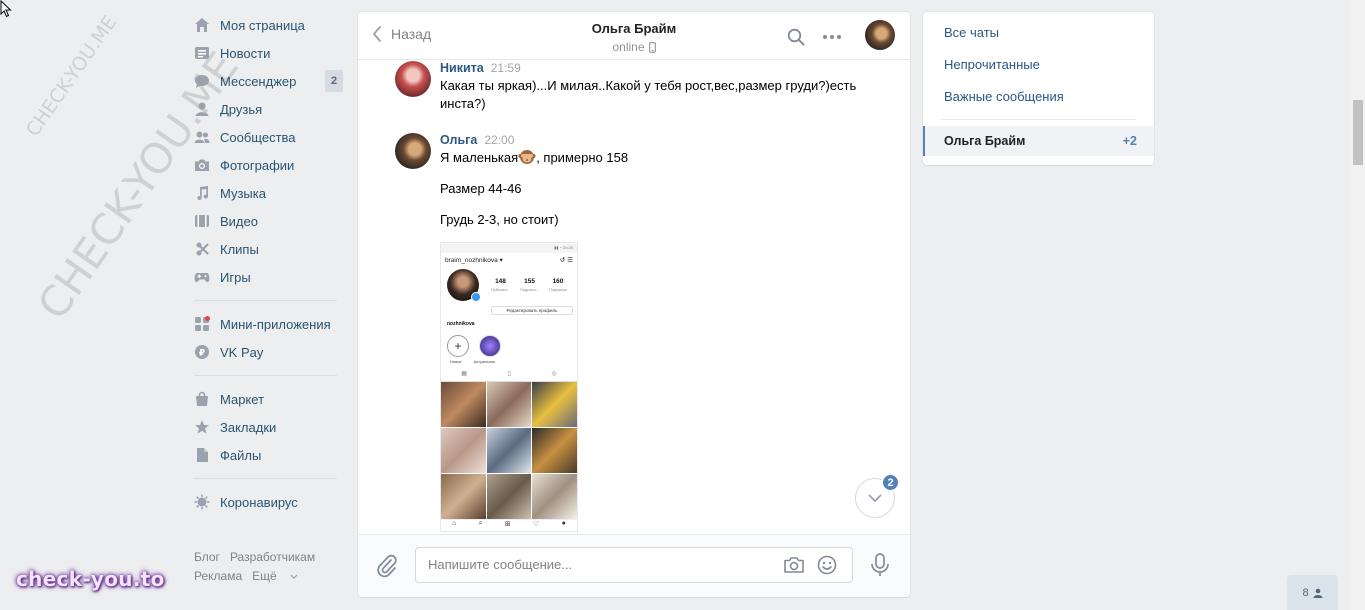 Image resolution: width=1365 pixels, height=610 pixels. What do you see at coordinates (474, 260) in the screenshot?
I see `photo-username: braim_nozhnikova ▾` at bounding box center [474, 260].